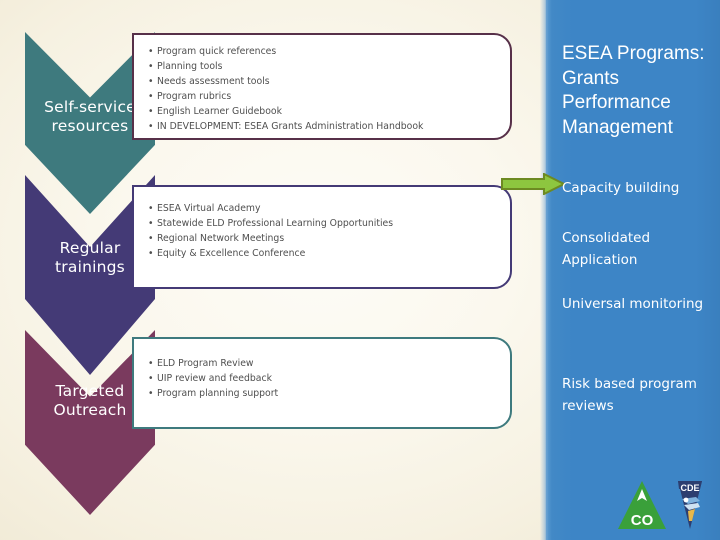 This screenshot has width=720, height=540. I want to click on cde-triangle-icon: CDE, so click(690, 505).